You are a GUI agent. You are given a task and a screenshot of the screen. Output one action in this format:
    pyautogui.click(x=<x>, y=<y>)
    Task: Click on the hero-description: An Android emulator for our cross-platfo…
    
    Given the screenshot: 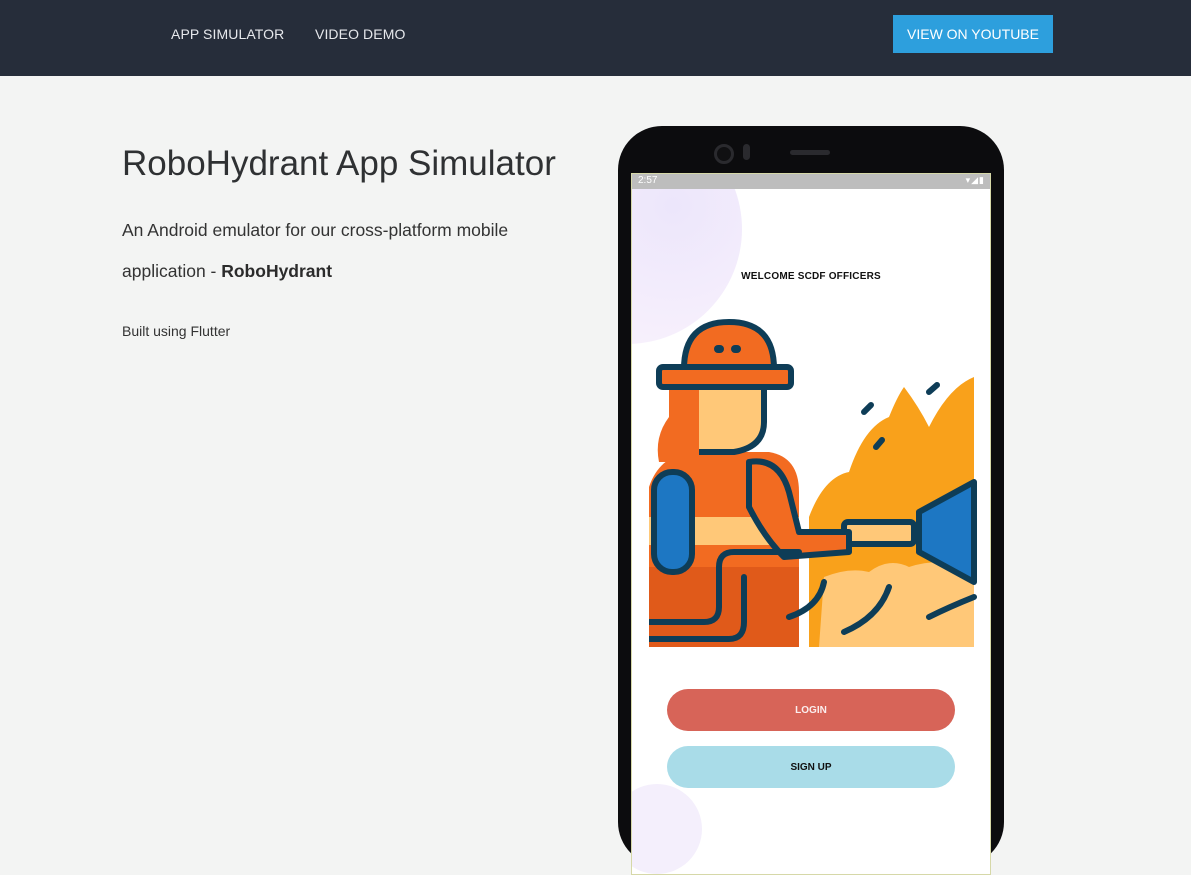 What is the action you would take?
    pyautogui.click(x=342, y=251)
    